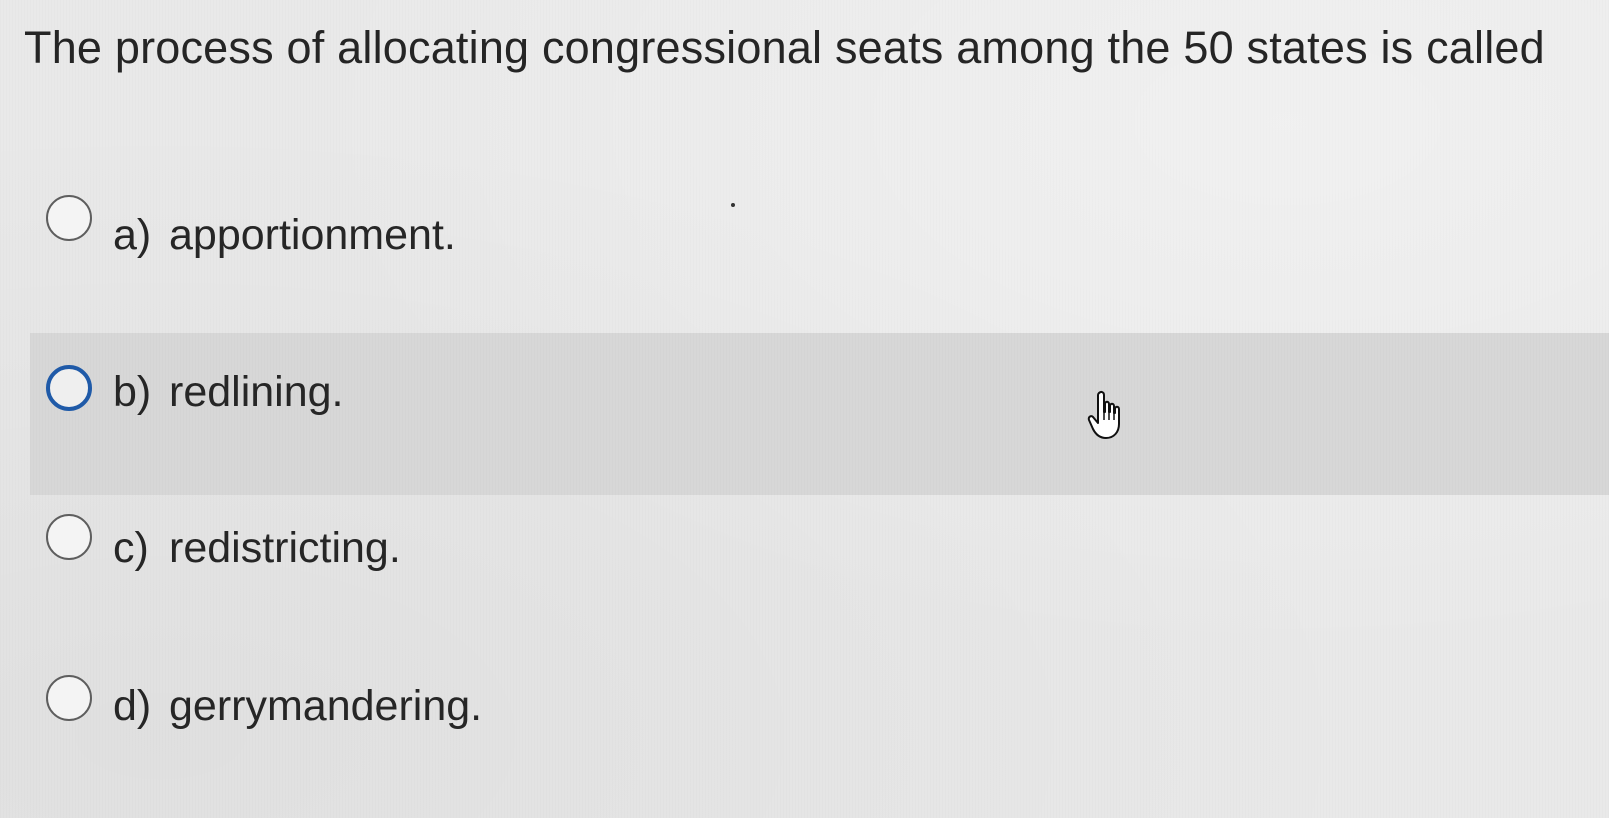 The height and width of the screenshot is (818, 1609). I want to click on option-d-letter: d), so click(132, 706).